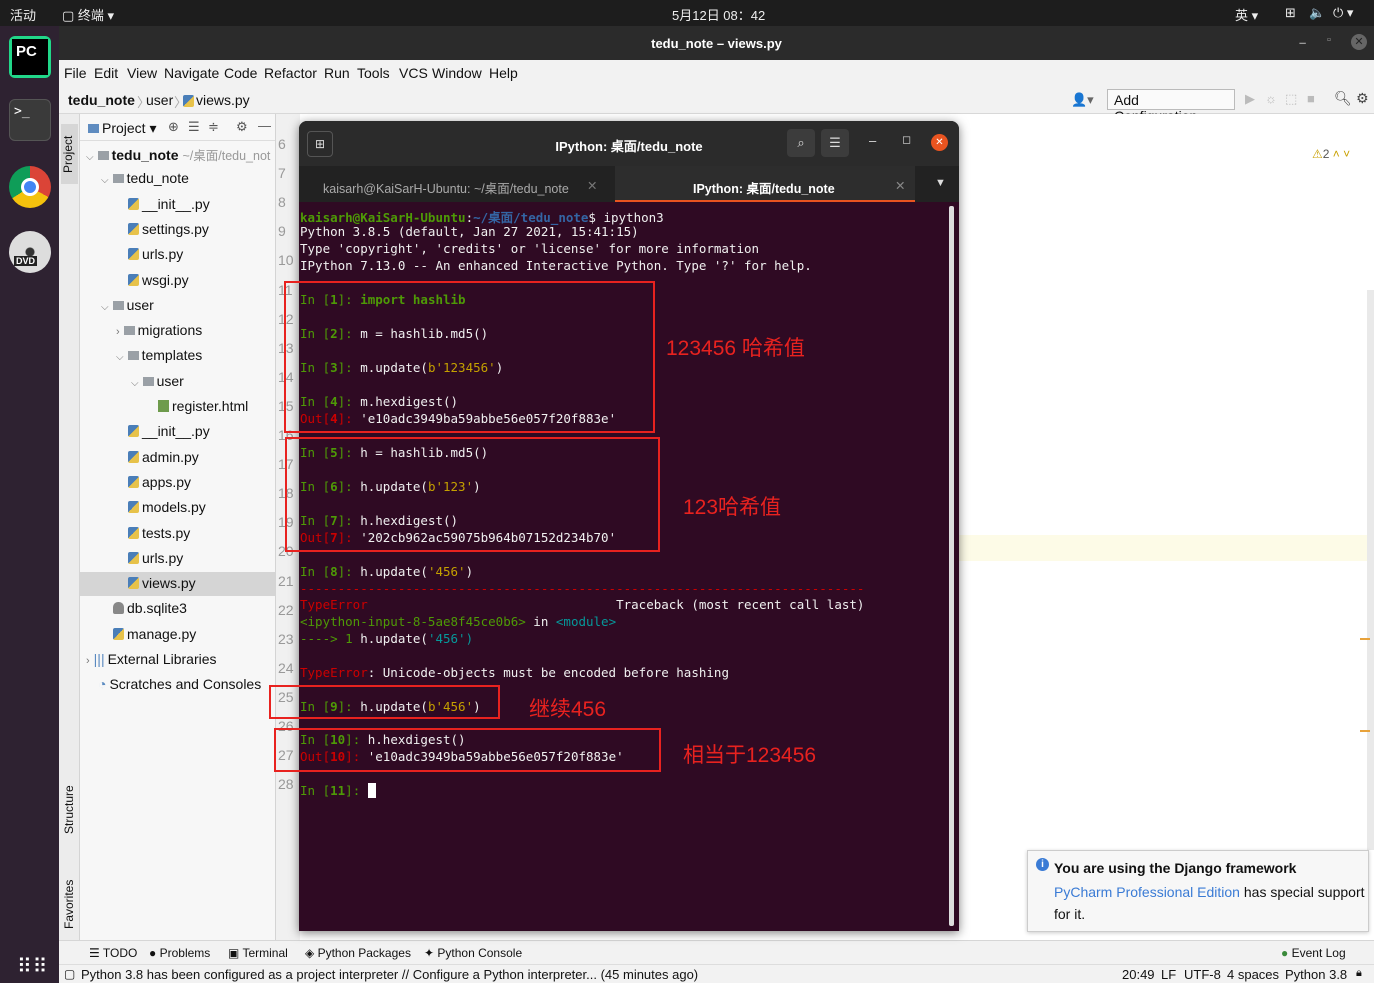  I want to click on breadcrumb-project: tedu_note, so click(101, 100).